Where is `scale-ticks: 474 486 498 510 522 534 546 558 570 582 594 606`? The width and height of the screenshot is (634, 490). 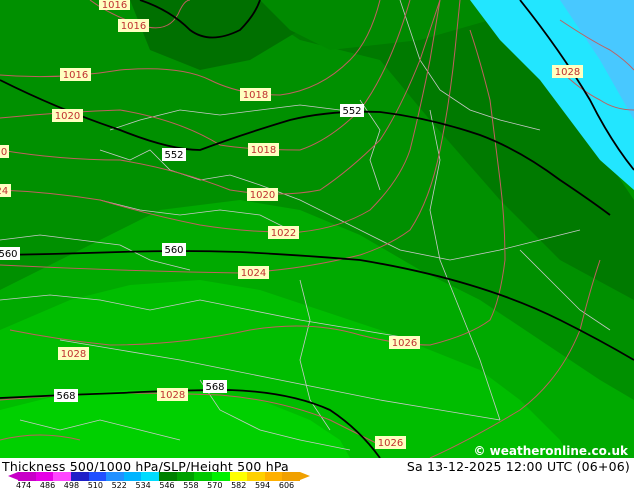
scale-ticks: 474 486 498 510 522 534 546 558 570 582 594 606 is located at coordinates (167, 485).